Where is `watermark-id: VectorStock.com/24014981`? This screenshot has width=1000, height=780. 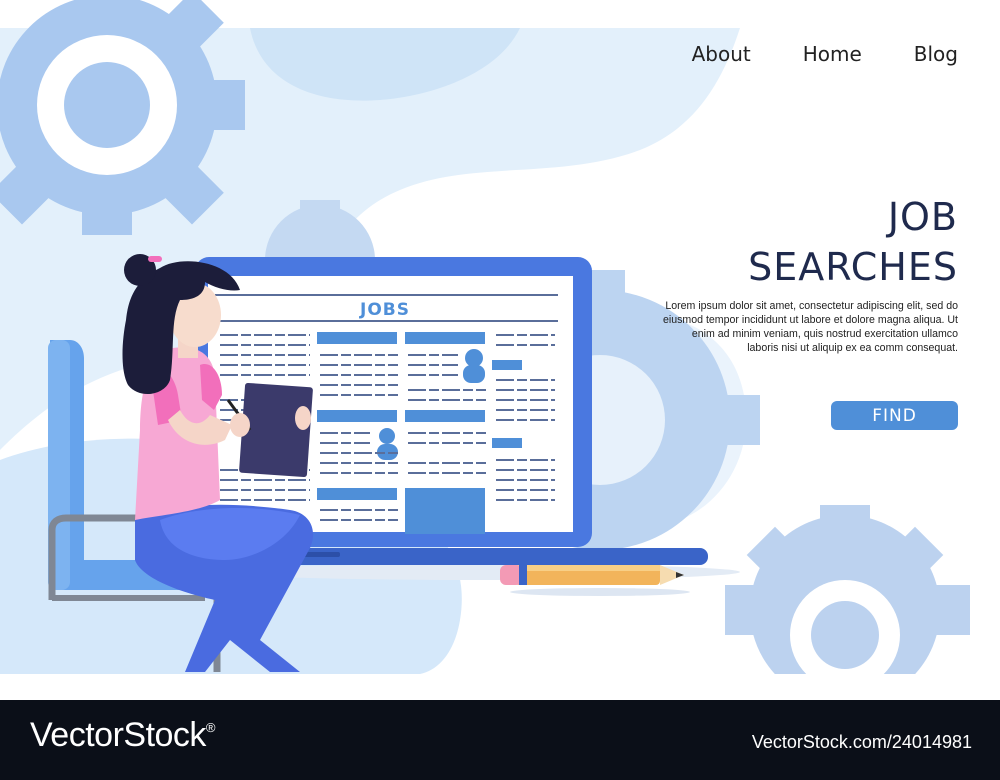 watermark-id: VectorStock.com/24014981 is located at coordinates (861, 742).